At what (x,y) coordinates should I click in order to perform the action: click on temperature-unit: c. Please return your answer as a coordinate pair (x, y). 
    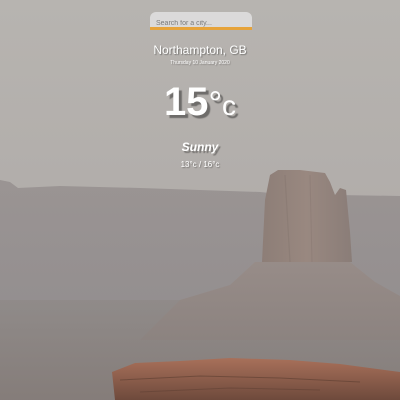
    Looking at the image, I should click on (229, 105).